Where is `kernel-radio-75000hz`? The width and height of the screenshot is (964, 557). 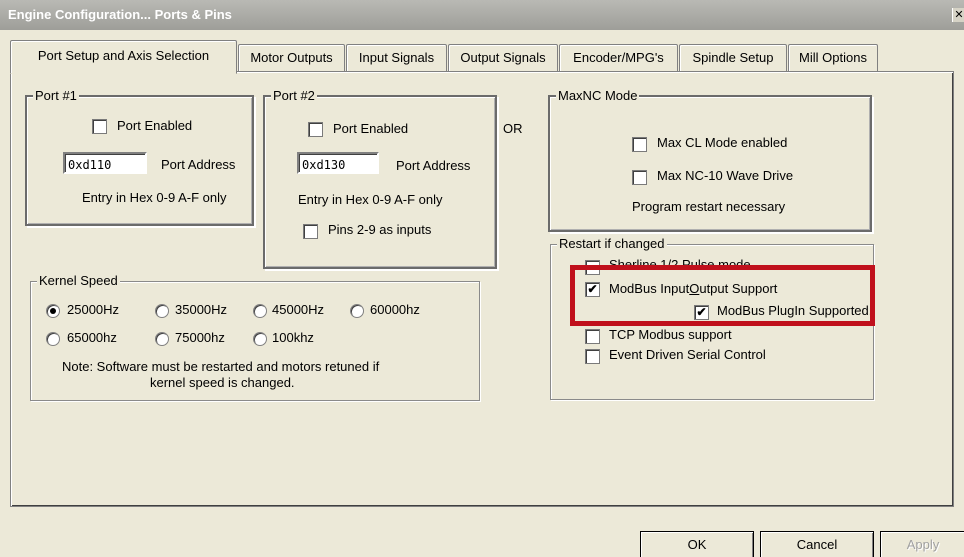 kernel-radio-75000hz is located at coordinates (162, 339).